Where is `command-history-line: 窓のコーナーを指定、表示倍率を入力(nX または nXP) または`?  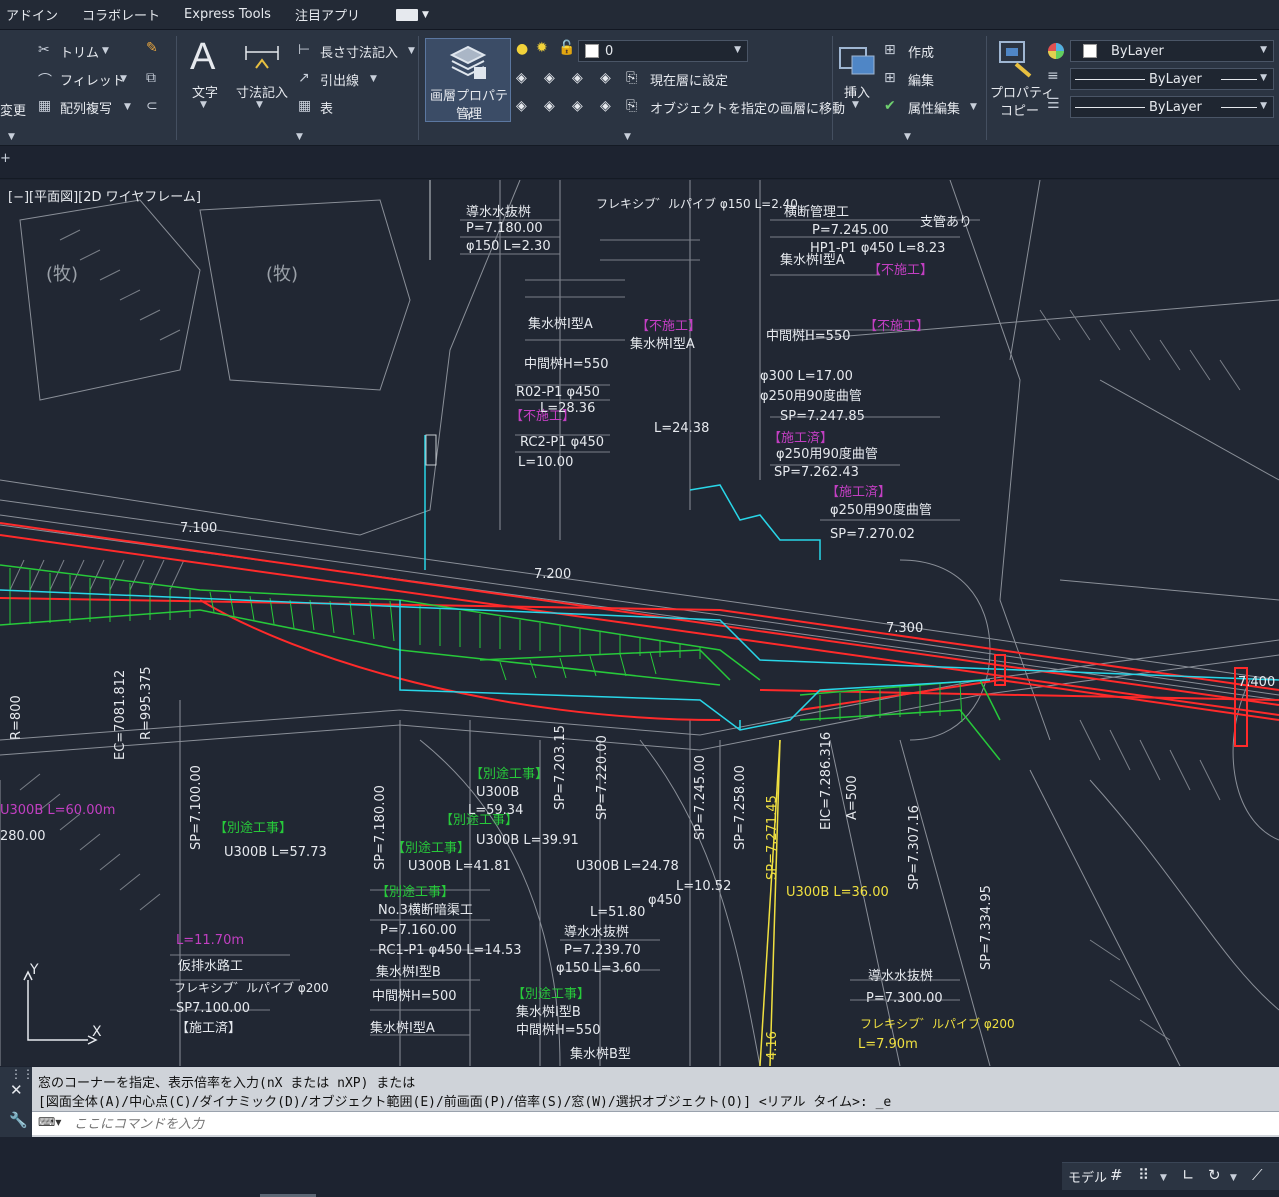
command-history-line: 窓のコーナーを指定、表示倍率を入力(nX または nXP) または is located at coordinates (227, 1083).